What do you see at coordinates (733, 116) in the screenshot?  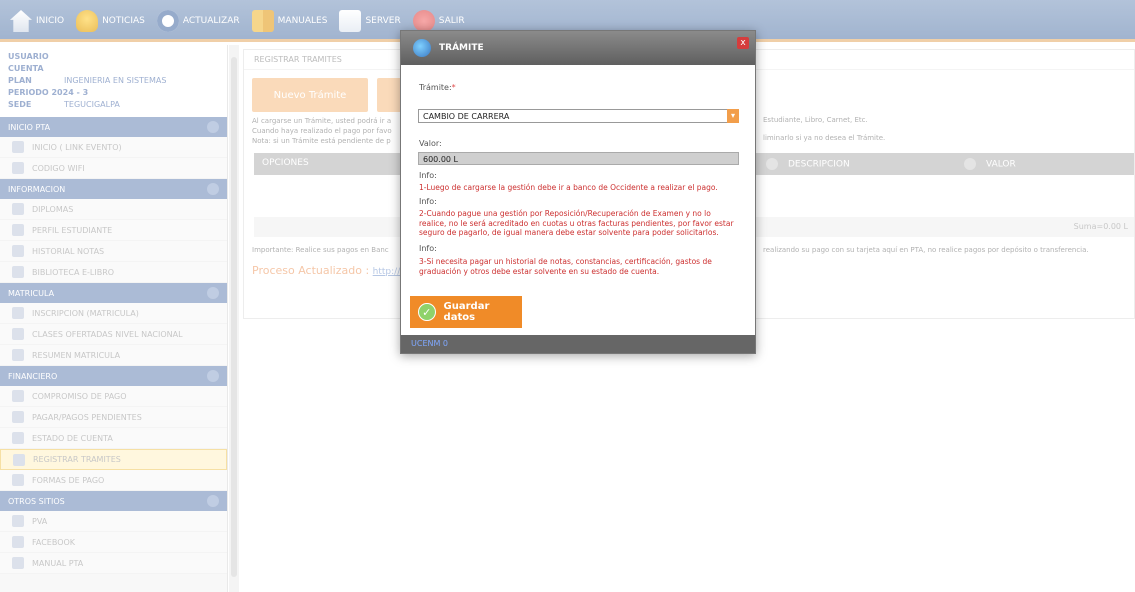 I see `chevron-down-icon: ▾` at bounding box center [733, 116].